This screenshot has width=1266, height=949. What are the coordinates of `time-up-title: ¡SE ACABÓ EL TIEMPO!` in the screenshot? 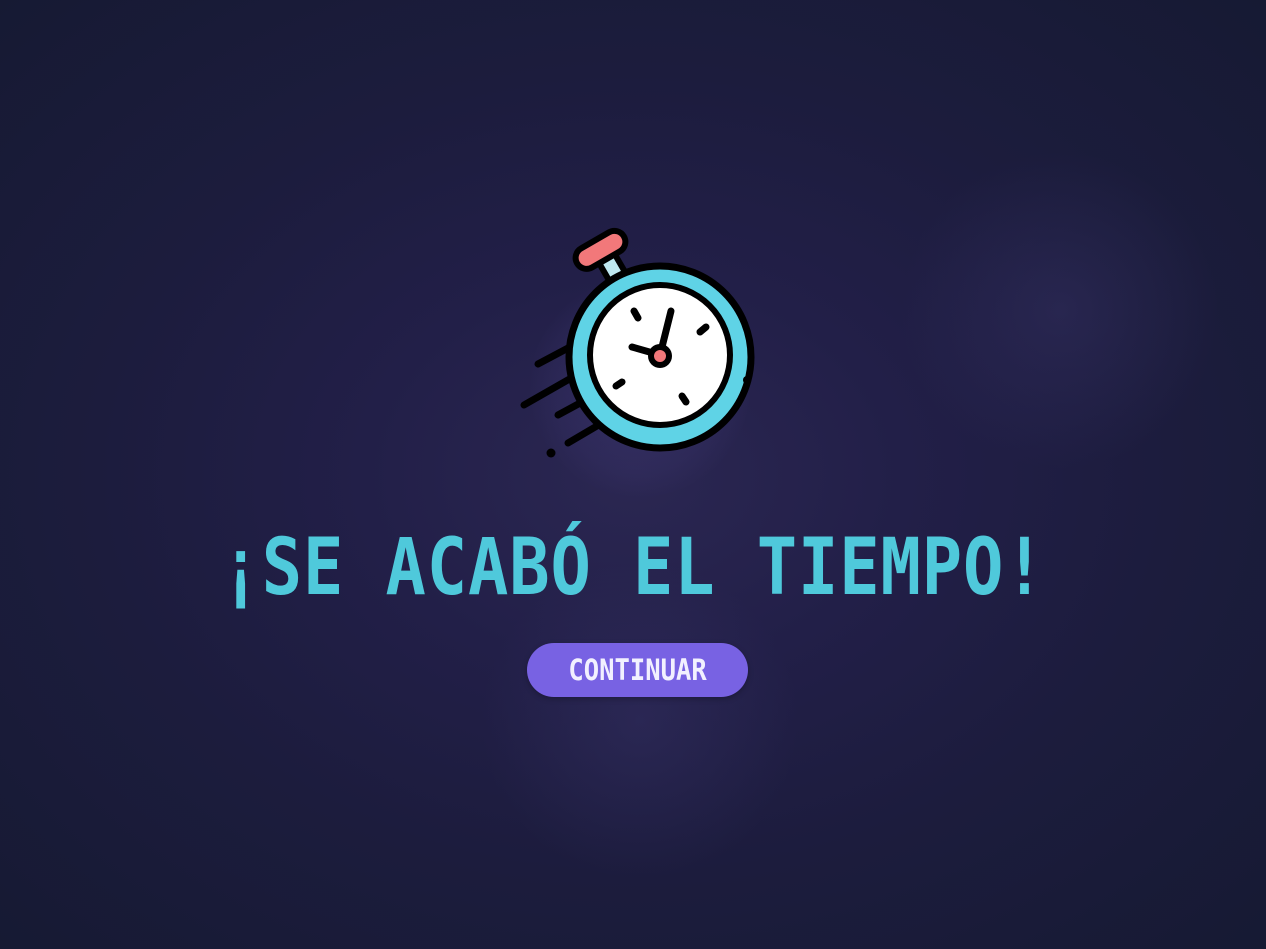 It's located at (633, 568).